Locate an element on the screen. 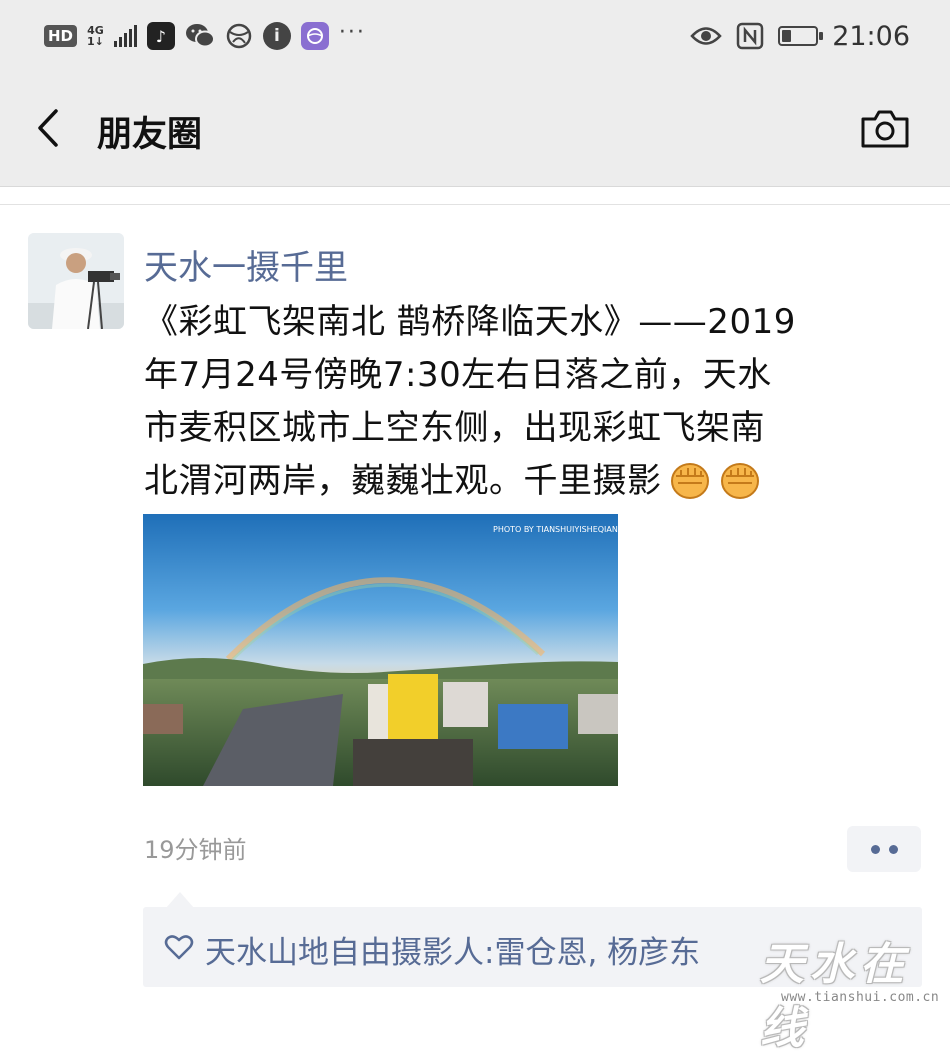 Image resolution: width=950 pixels, height=1056 pixels. nfc-icon is located at coordinates (750, 36).